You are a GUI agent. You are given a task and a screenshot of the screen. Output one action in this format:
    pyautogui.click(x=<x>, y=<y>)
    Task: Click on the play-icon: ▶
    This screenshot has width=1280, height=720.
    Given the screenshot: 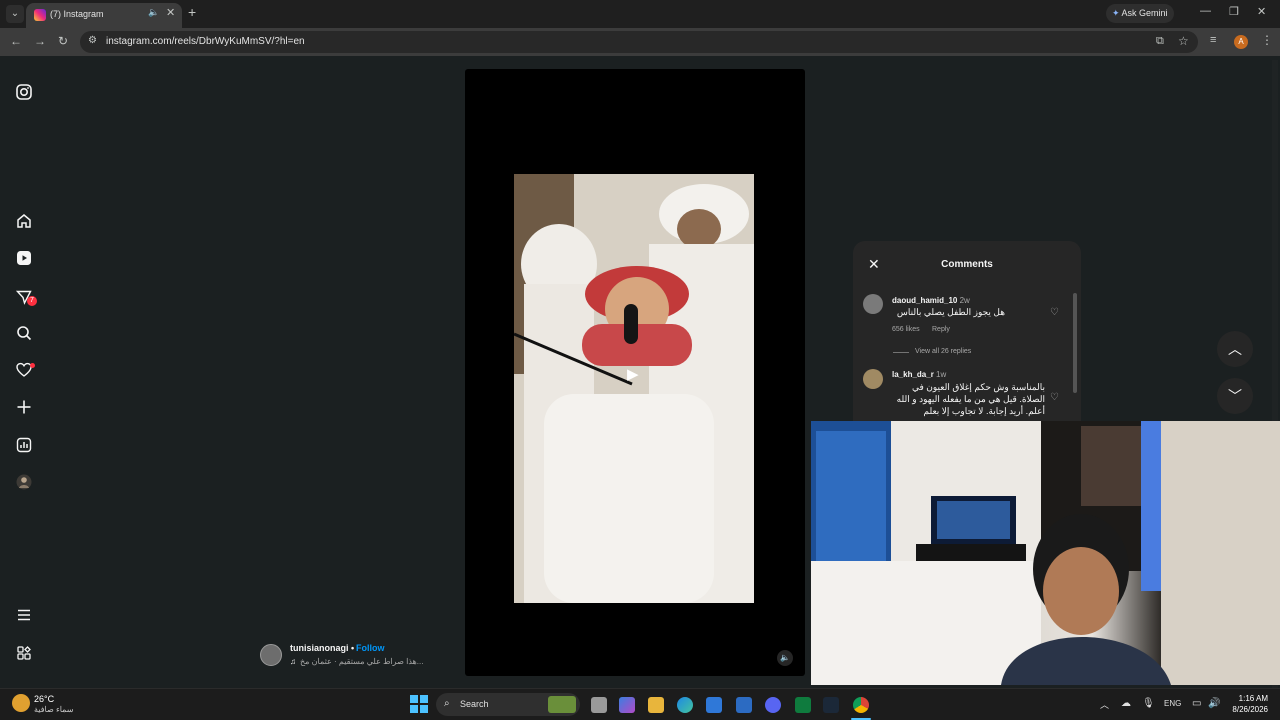 What is the action you would take?
    pyautogui.click(x=633, y=374)
    